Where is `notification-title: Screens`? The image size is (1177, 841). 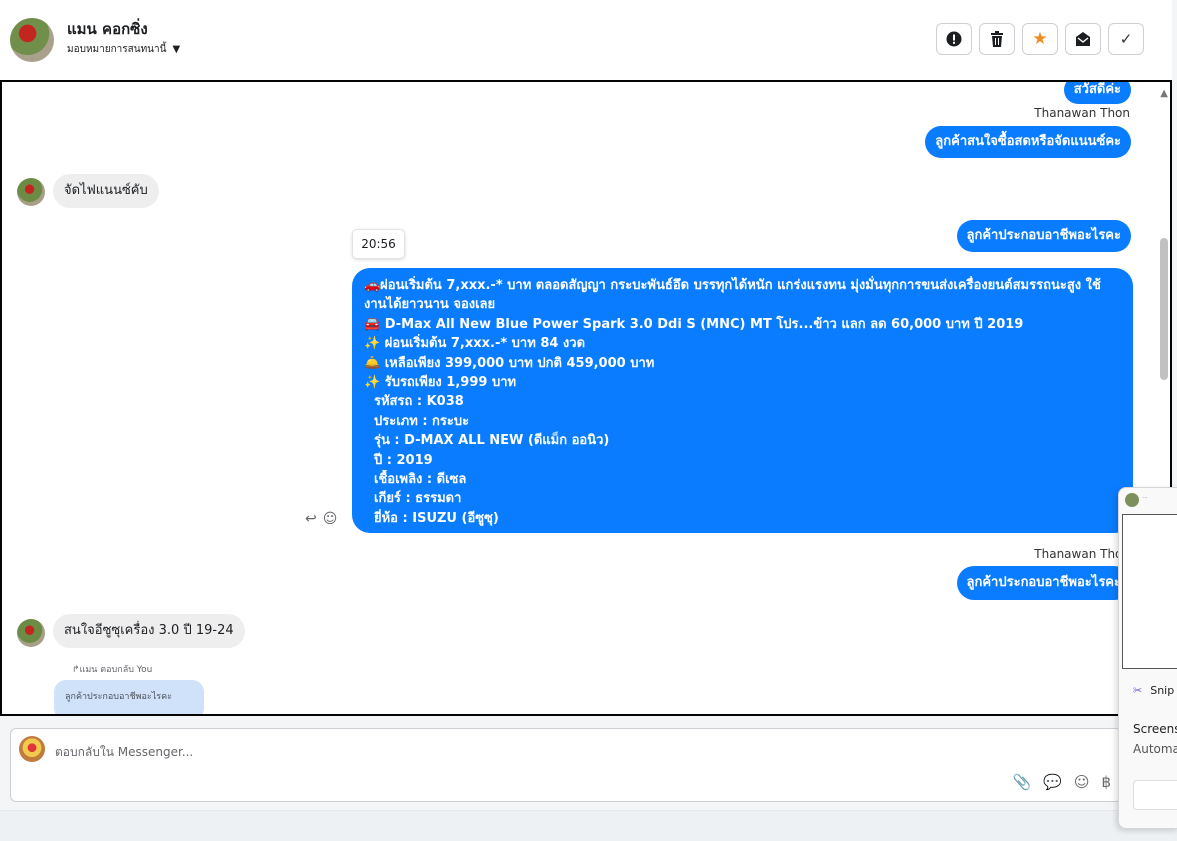
notification-title: Screens is located at coordinates (1155, 729).